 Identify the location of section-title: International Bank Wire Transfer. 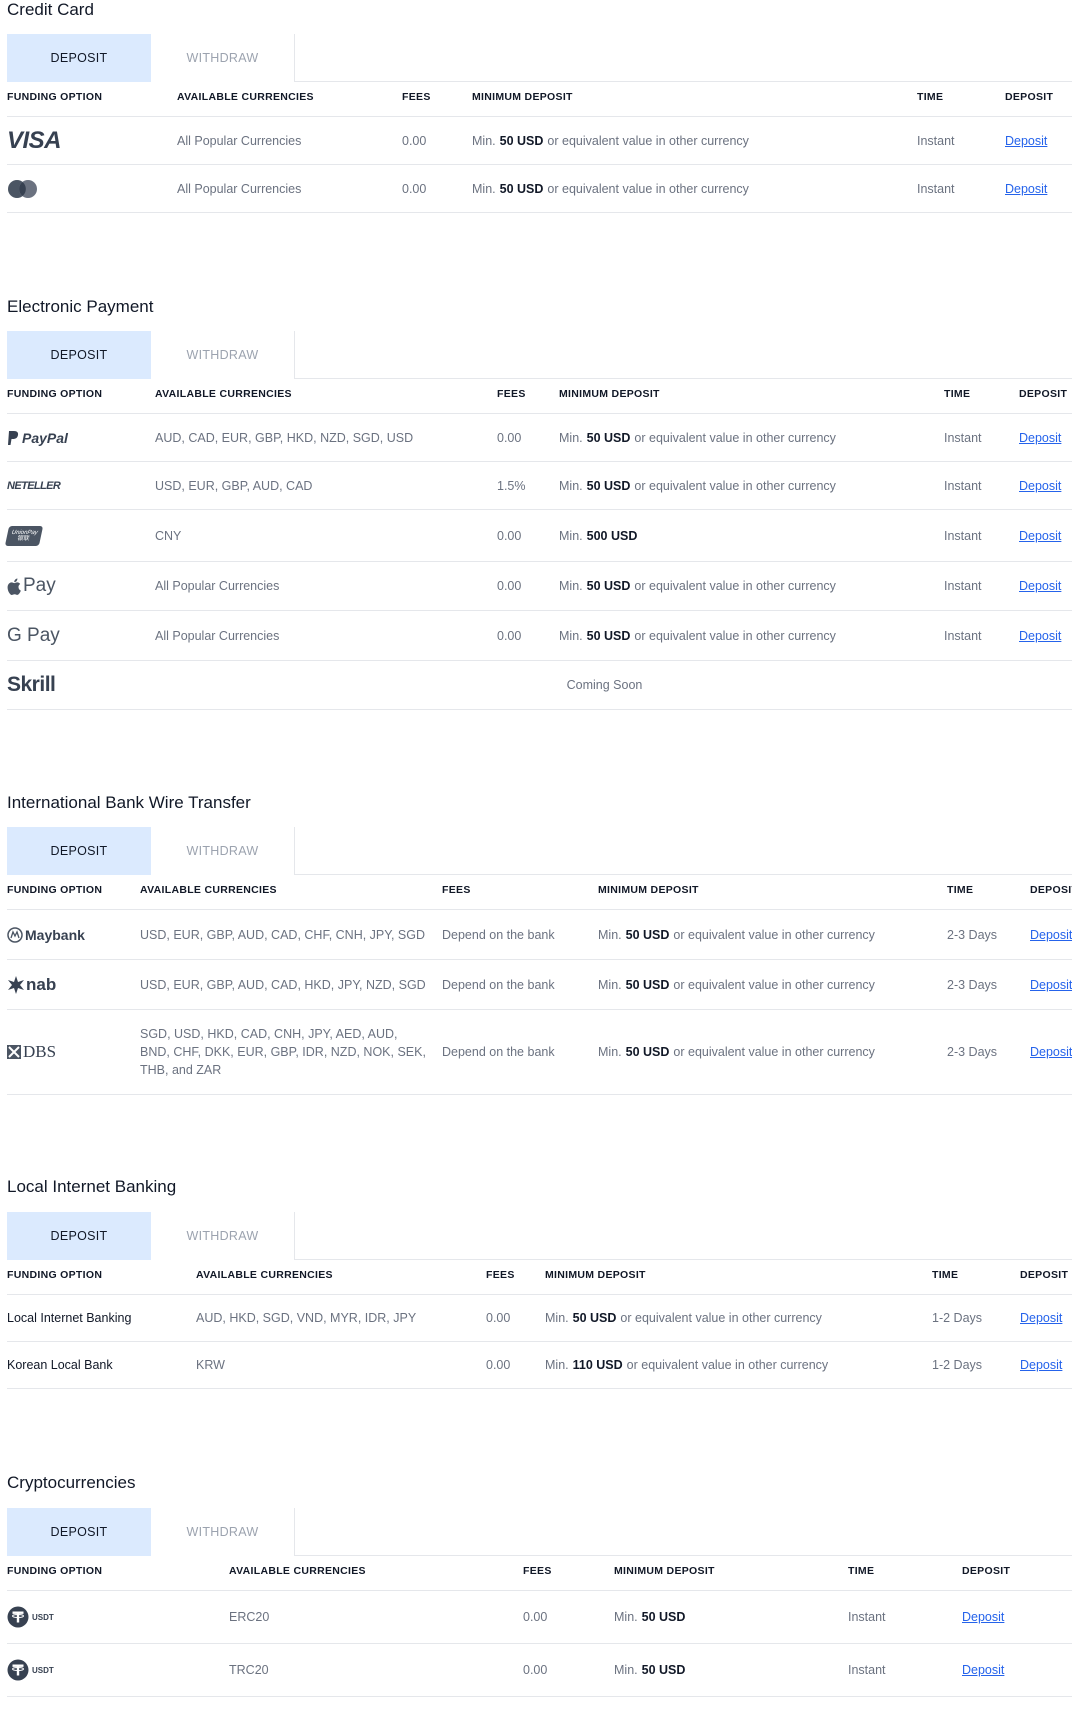
(129, 802).